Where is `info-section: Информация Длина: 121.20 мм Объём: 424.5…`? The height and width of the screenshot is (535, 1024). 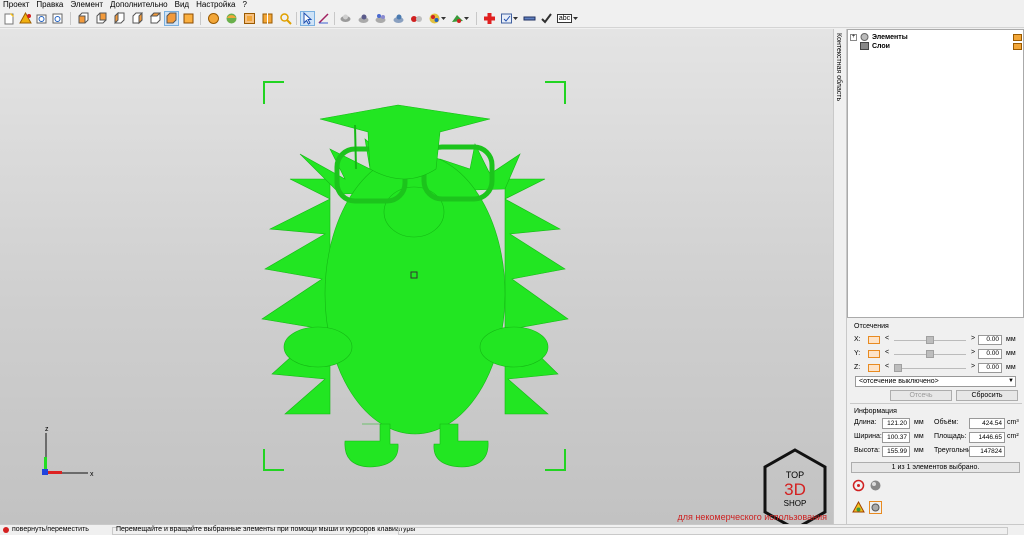 info-section: Информация Длина: 121.20 мм Объём: 424.5… is located at coordinates (936, 432).